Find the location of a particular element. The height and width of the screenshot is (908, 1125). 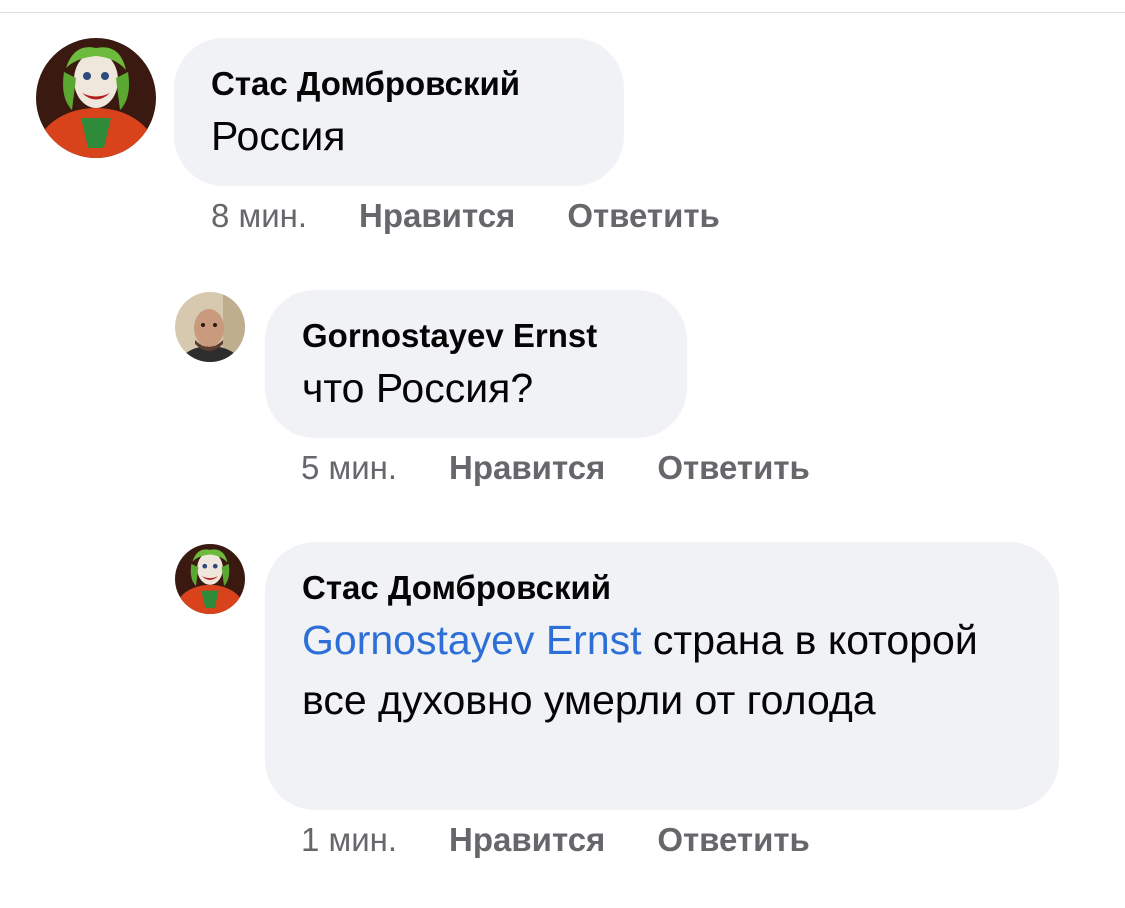

comment-author: Gornostayev Ernst is located at coordinates (476, 336).